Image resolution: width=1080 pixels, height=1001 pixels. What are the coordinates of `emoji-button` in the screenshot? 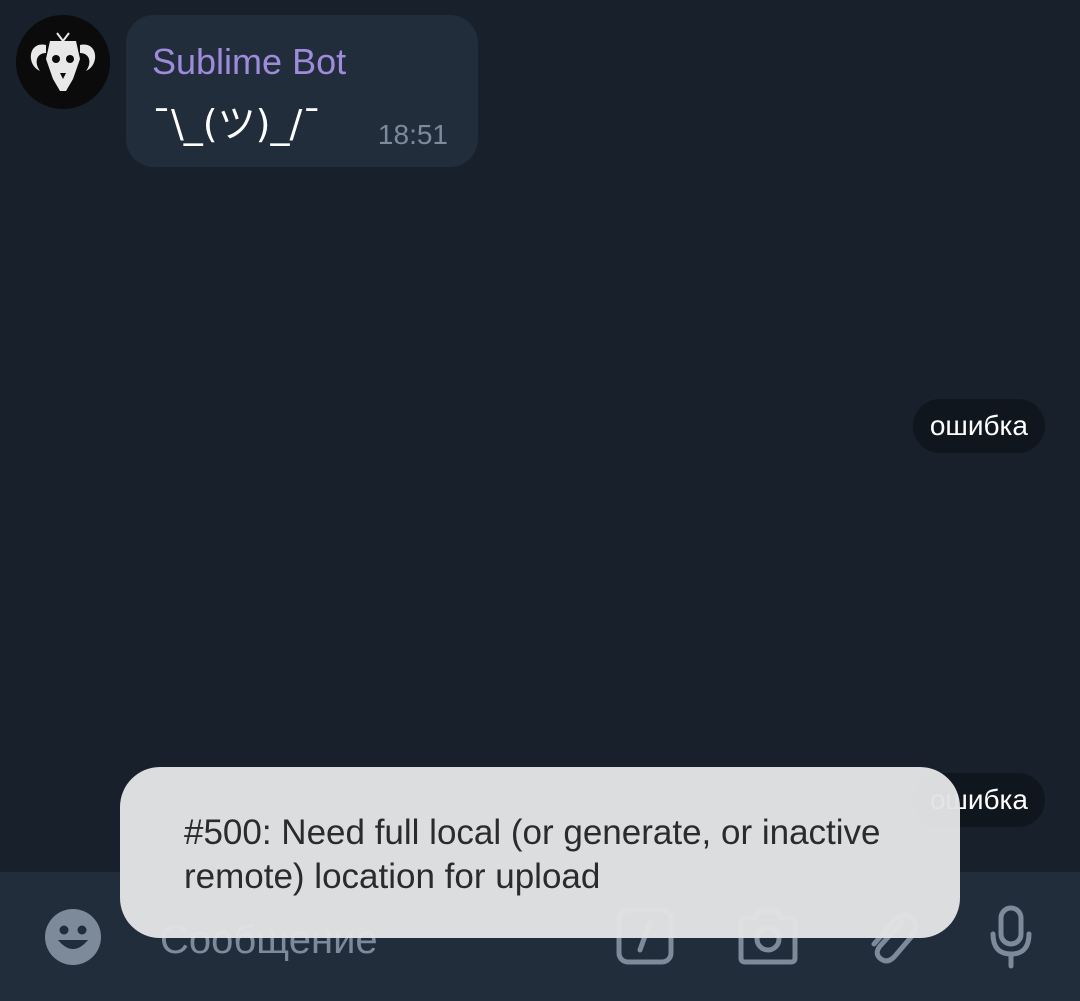 It's located at (73, 937).